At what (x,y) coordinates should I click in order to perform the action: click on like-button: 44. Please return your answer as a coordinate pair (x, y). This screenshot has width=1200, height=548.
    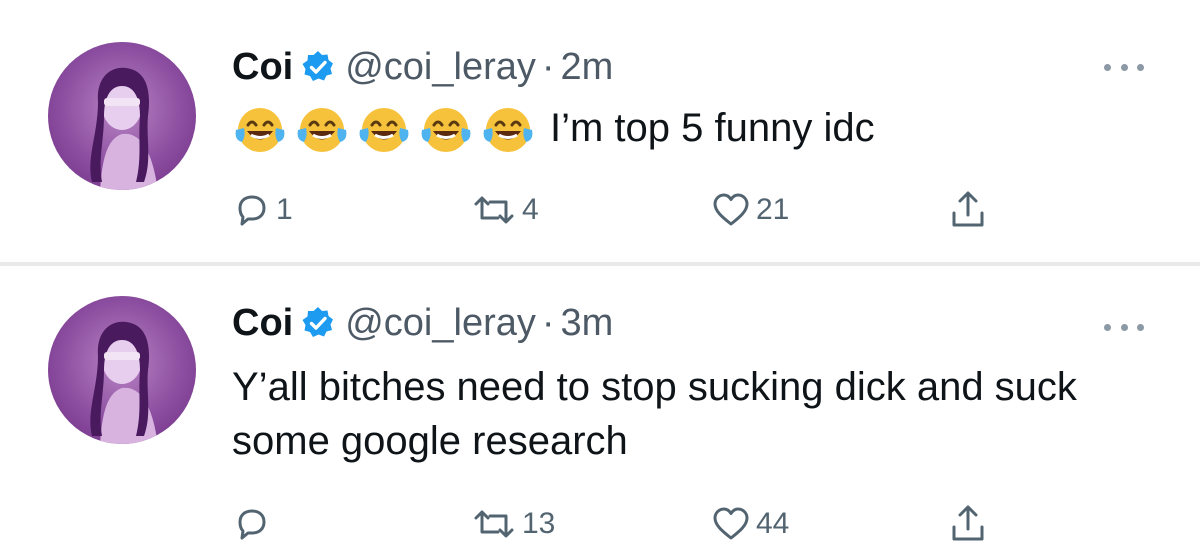
    Looking at the image, I should click on (749, 524).